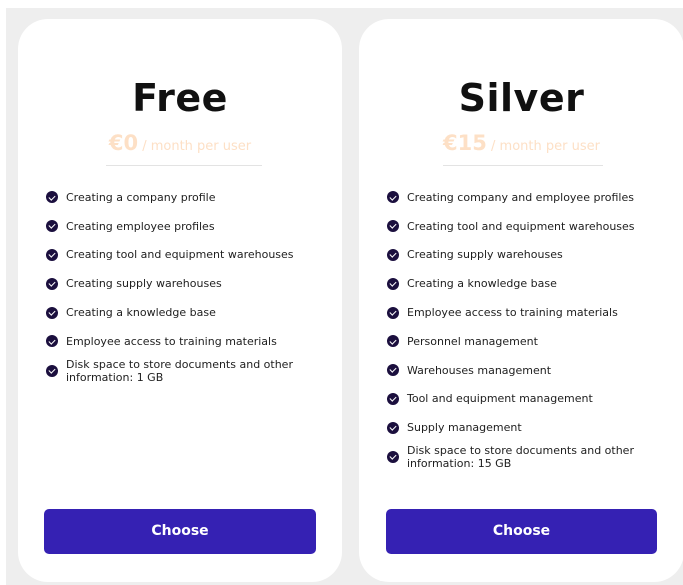 The height and width of the screenshot is (585, 683). I want to click on feature-label: Creating company and employee profiles, so click(520, 197).